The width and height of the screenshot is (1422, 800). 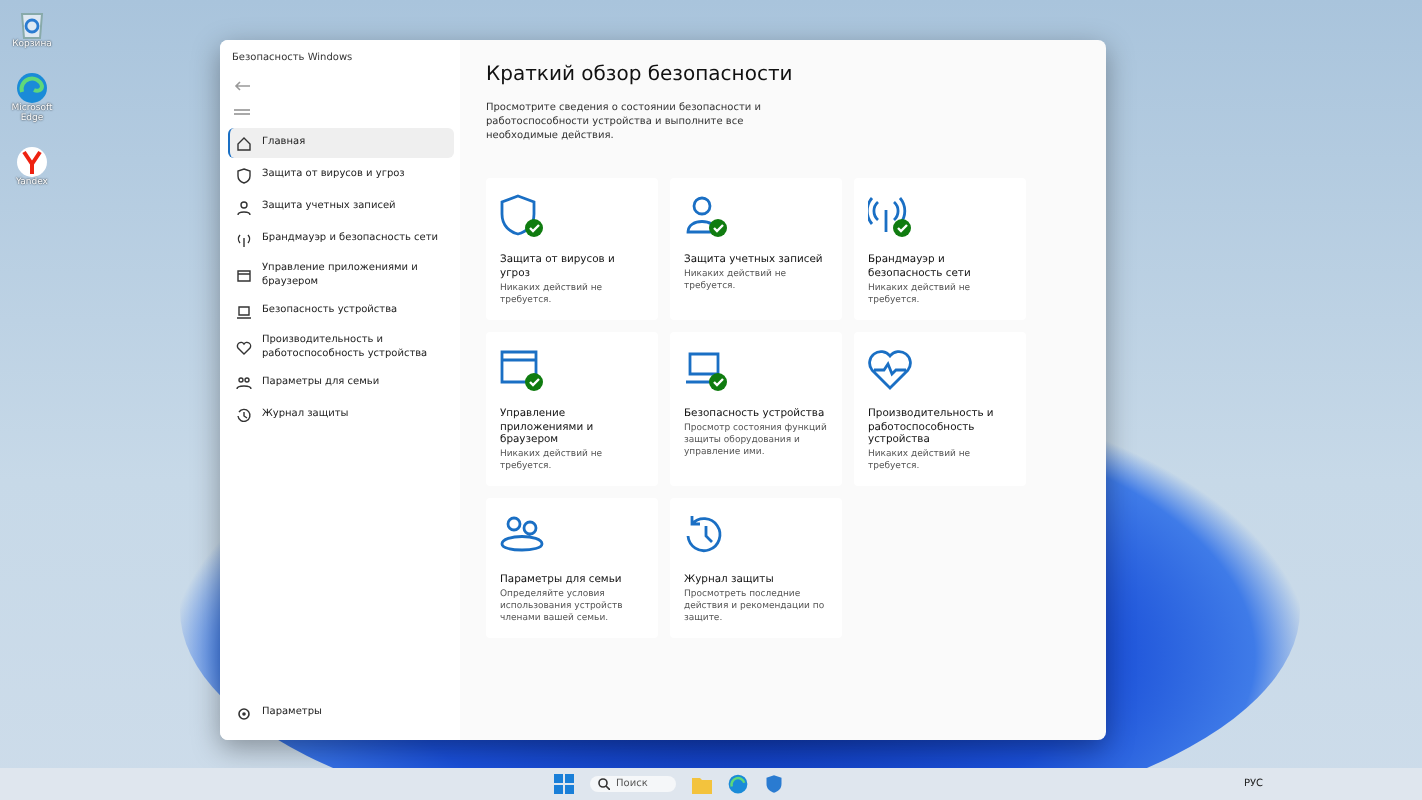 I want to click on person-icon, so click(x=244, y=207).